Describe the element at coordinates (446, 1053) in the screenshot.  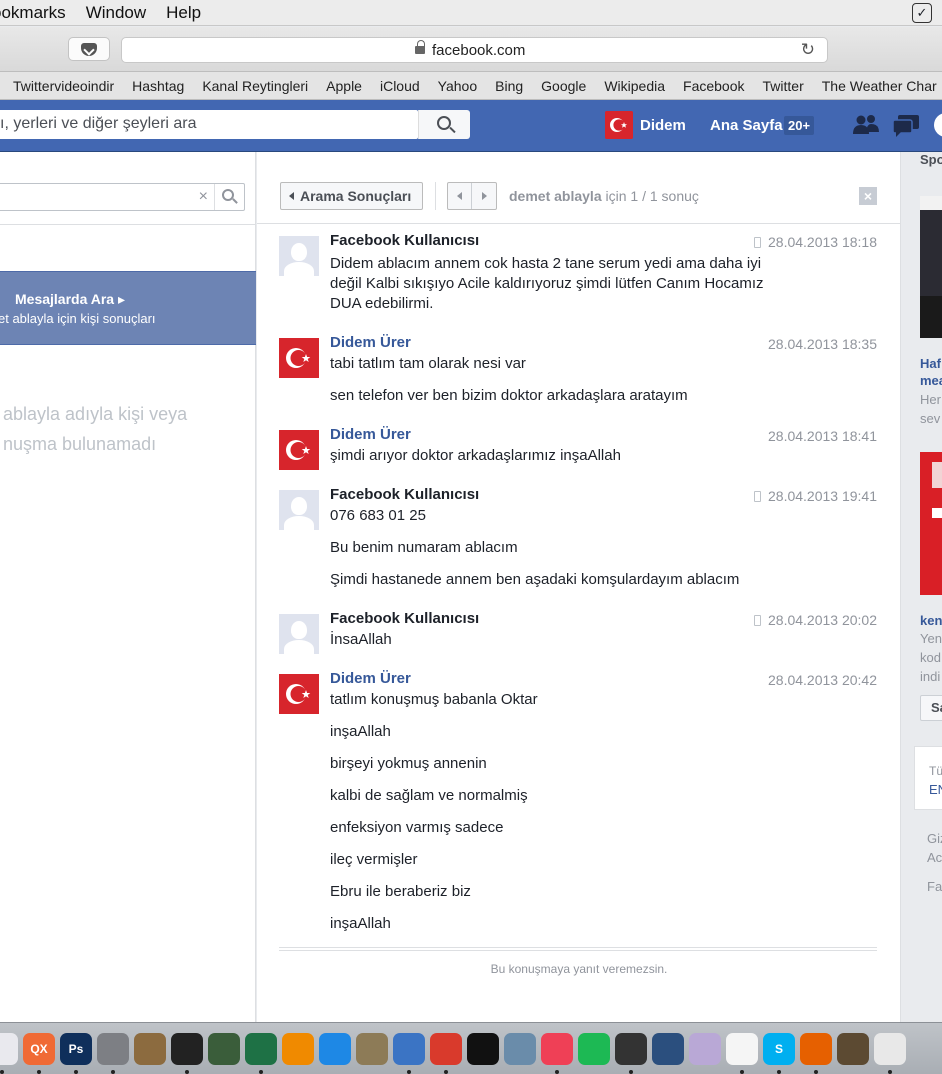
I see `pdf-icon` at that location.